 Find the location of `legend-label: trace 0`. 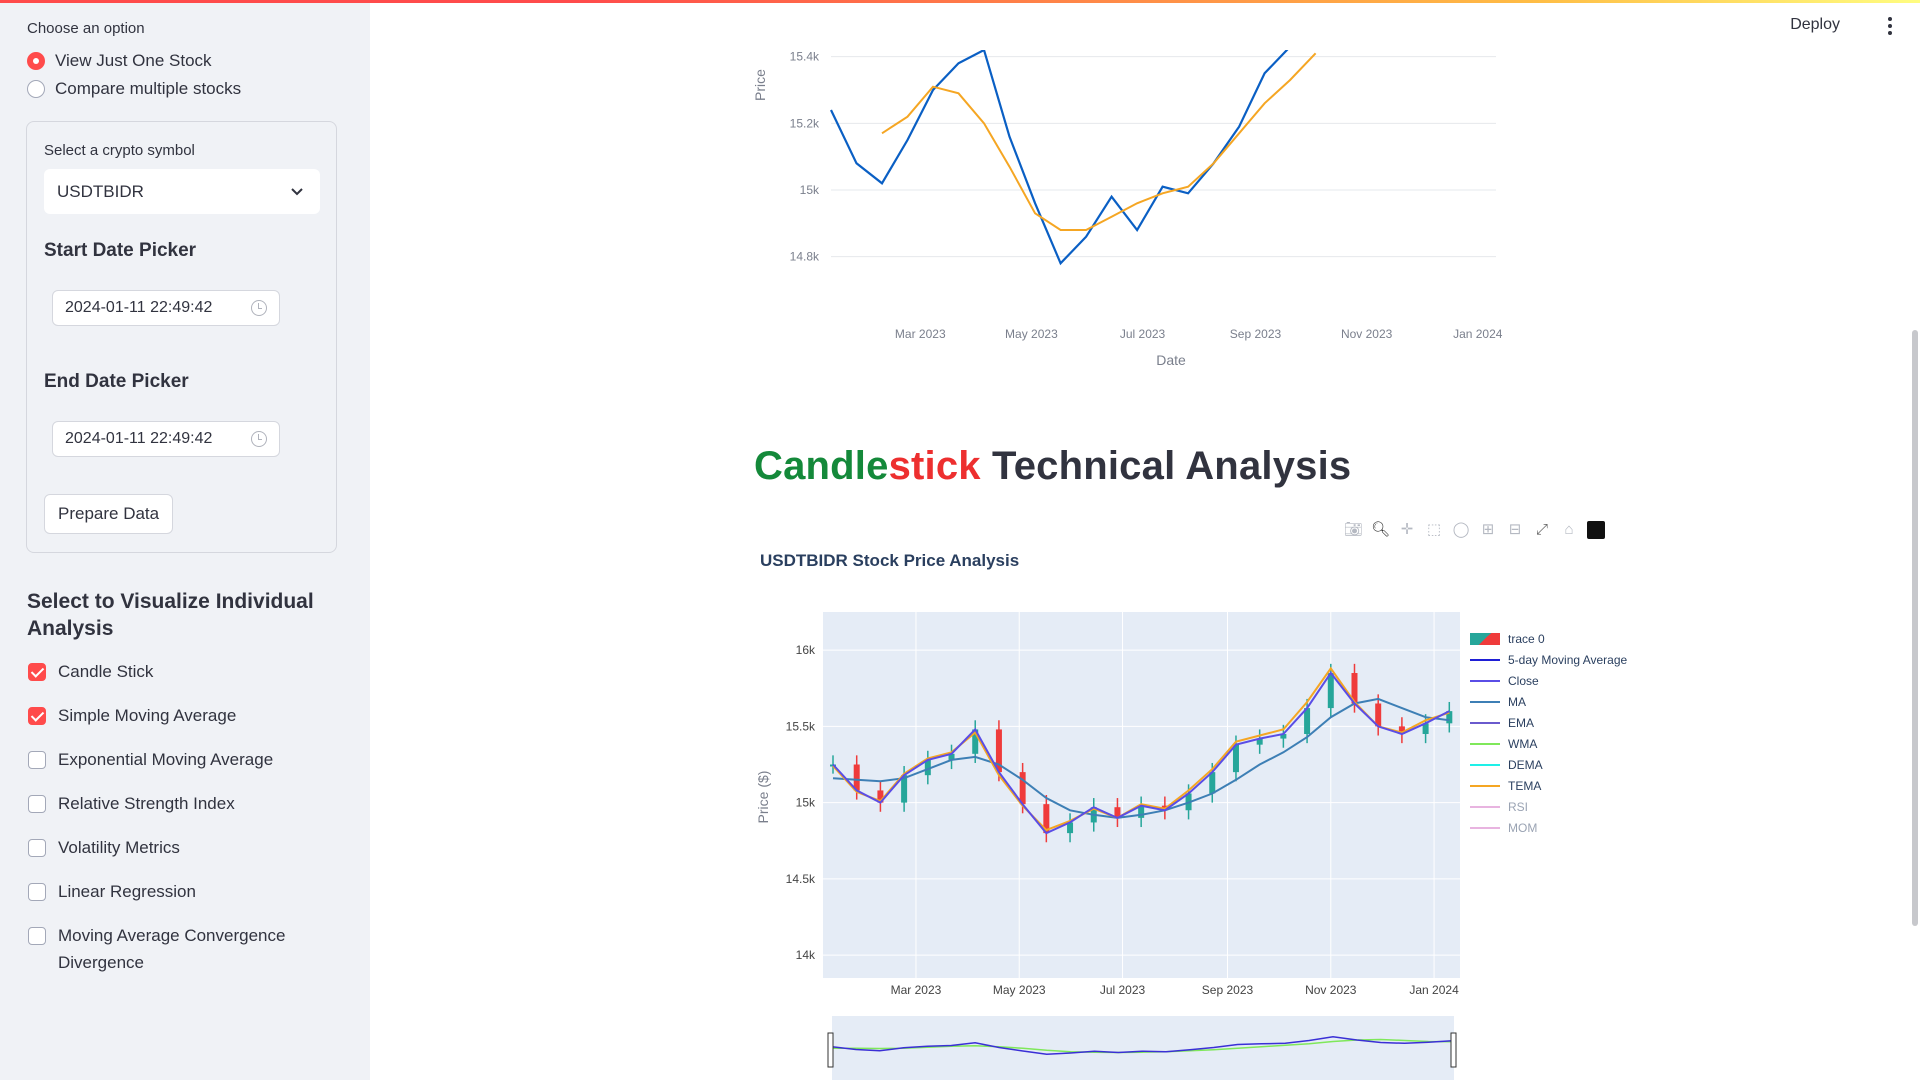

legend-label: trace 0 is located at coordinates (1526, 638).